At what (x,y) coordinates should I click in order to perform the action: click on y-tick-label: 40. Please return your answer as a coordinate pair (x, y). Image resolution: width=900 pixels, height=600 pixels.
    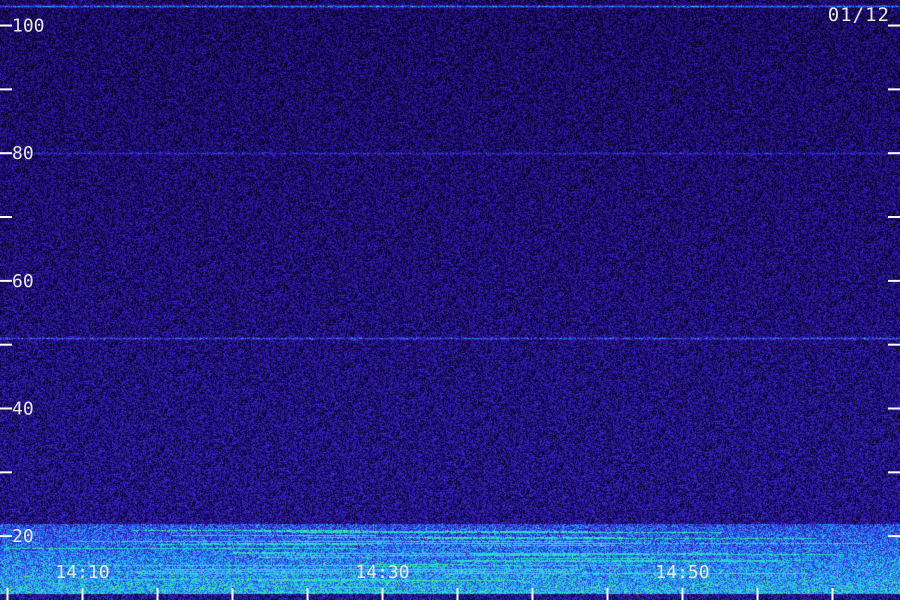
    Looking at the image, I should click on (23, 409).